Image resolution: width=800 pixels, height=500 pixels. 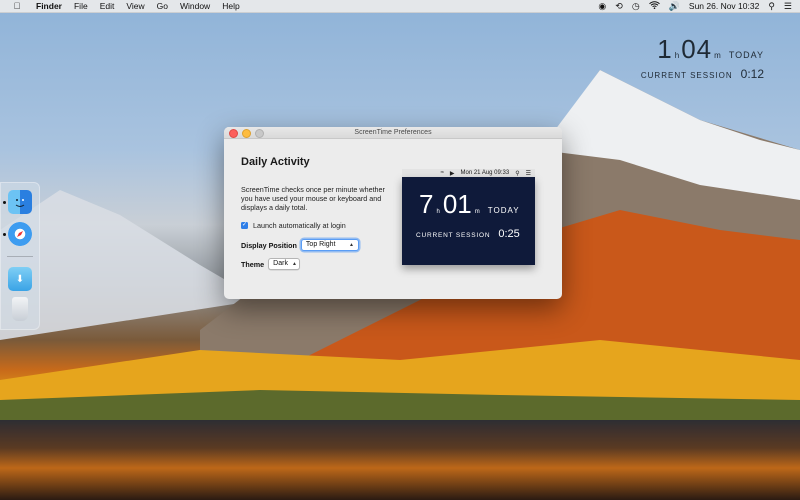 I want to click on preview-datetime: Mon 21 Aug 09:33, so click(x=485, y=173).